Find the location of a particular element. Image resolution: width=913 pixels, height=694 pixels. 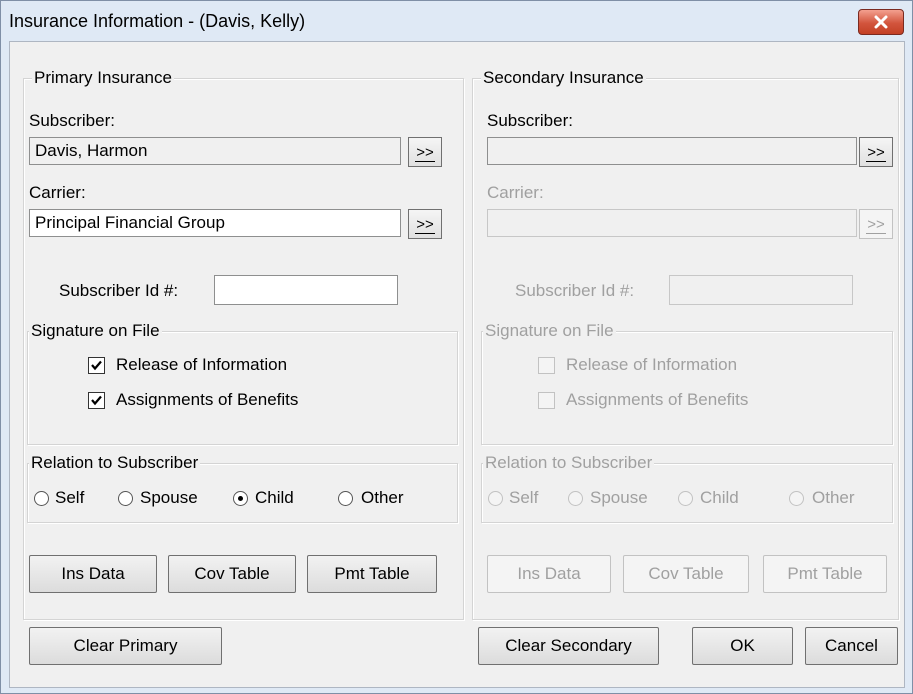

primary-subscriber-field: Davis, Harmon is located at coordinates (215, 151).